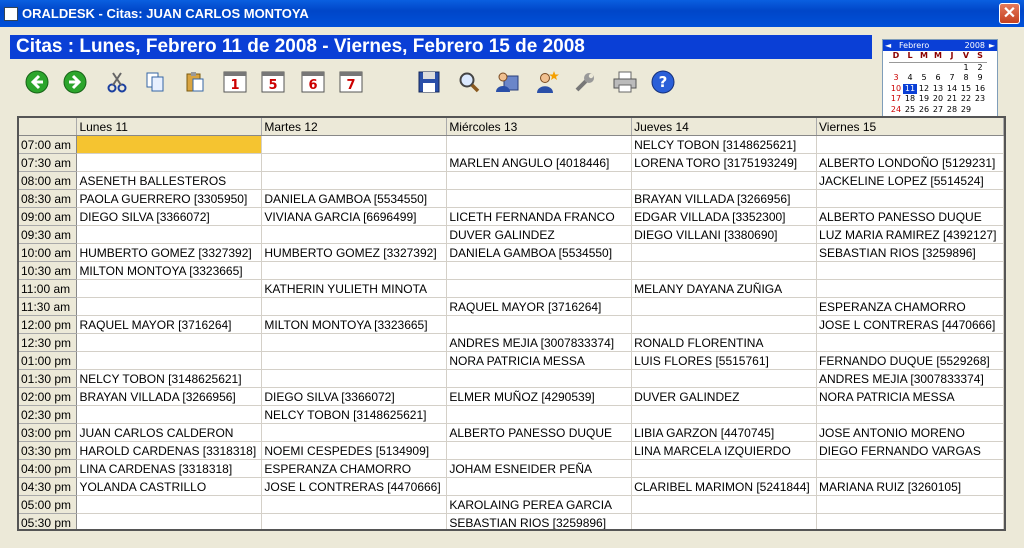 The height and width of the screenshot is (548, 1024). What do you see at coordinates (354, 450) in the screenshot?
I see `appointment-cell: NOEMI CESPEDES [5134909]` at bounding box center [354, 450].